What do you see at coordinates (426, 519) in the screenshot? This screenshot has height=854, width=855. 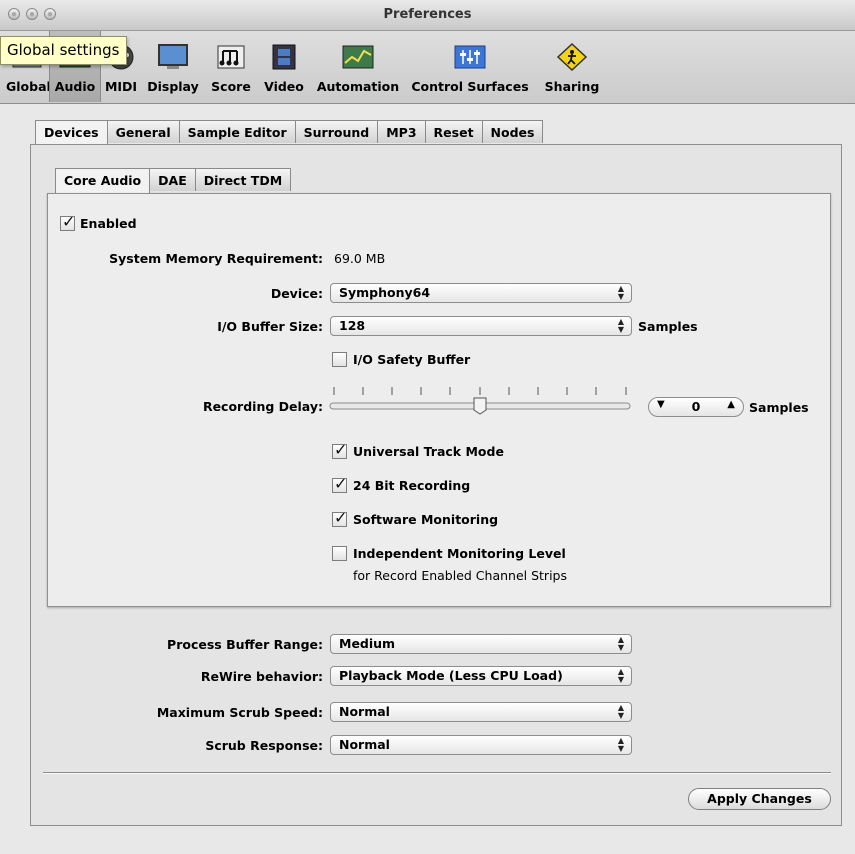 I see `software-monitoring-label: Software Monitoring` at bounding box center [426, 519].